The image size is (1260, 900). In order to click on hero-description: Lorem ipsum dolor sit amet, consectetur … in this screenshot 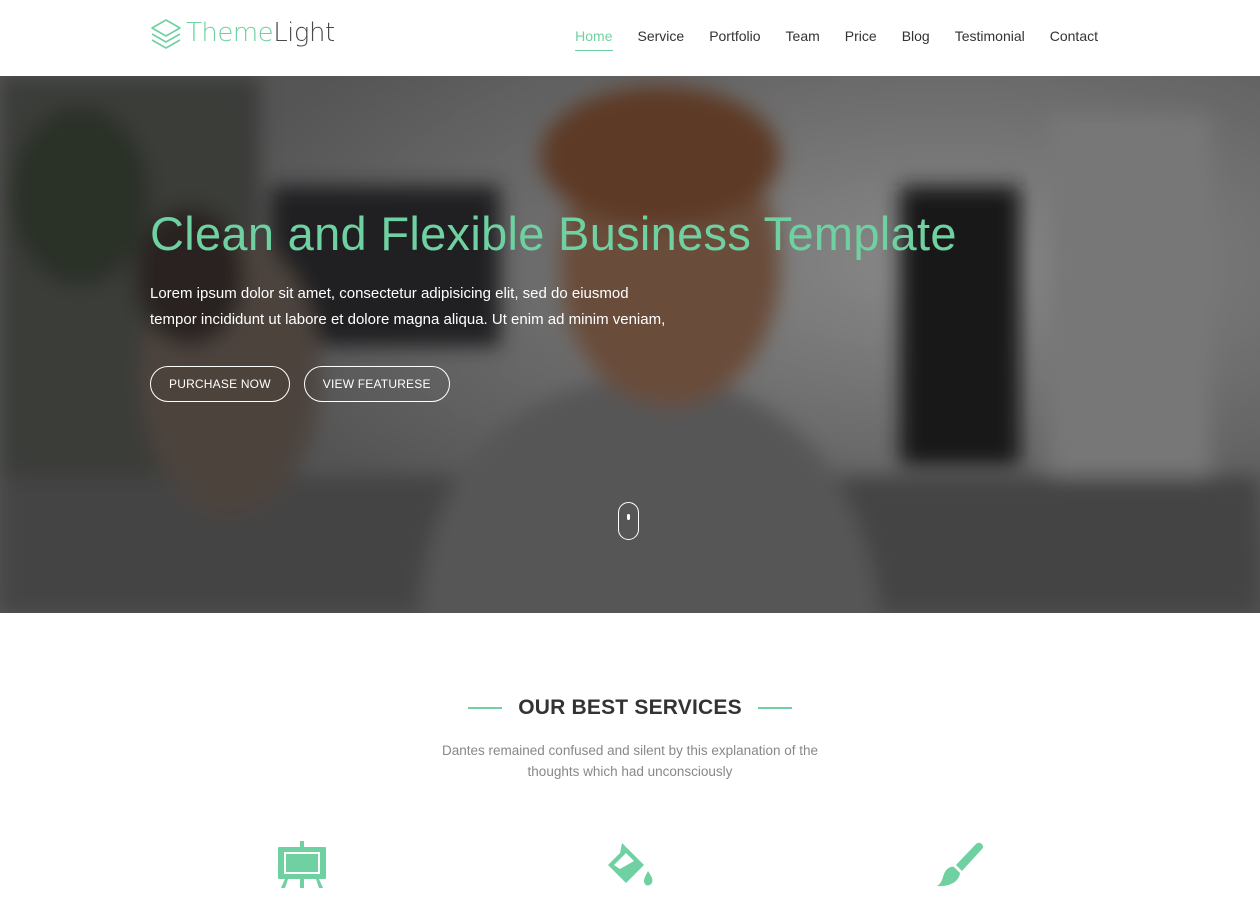, I will do `click(420, 307)`.